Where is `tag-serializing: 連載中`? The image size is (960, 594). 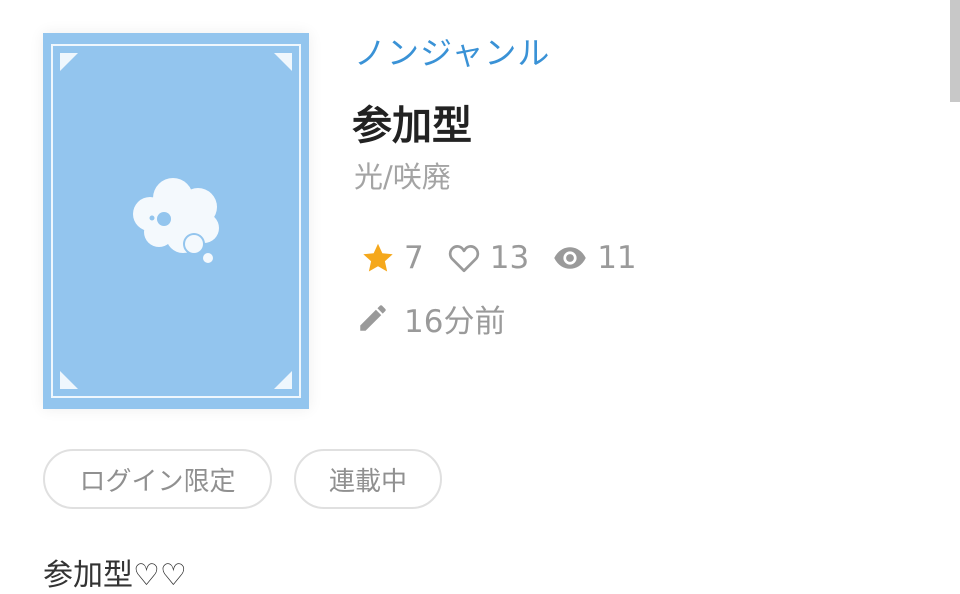
tag-serializing: 連載中 is located at coordinates (368, 479).